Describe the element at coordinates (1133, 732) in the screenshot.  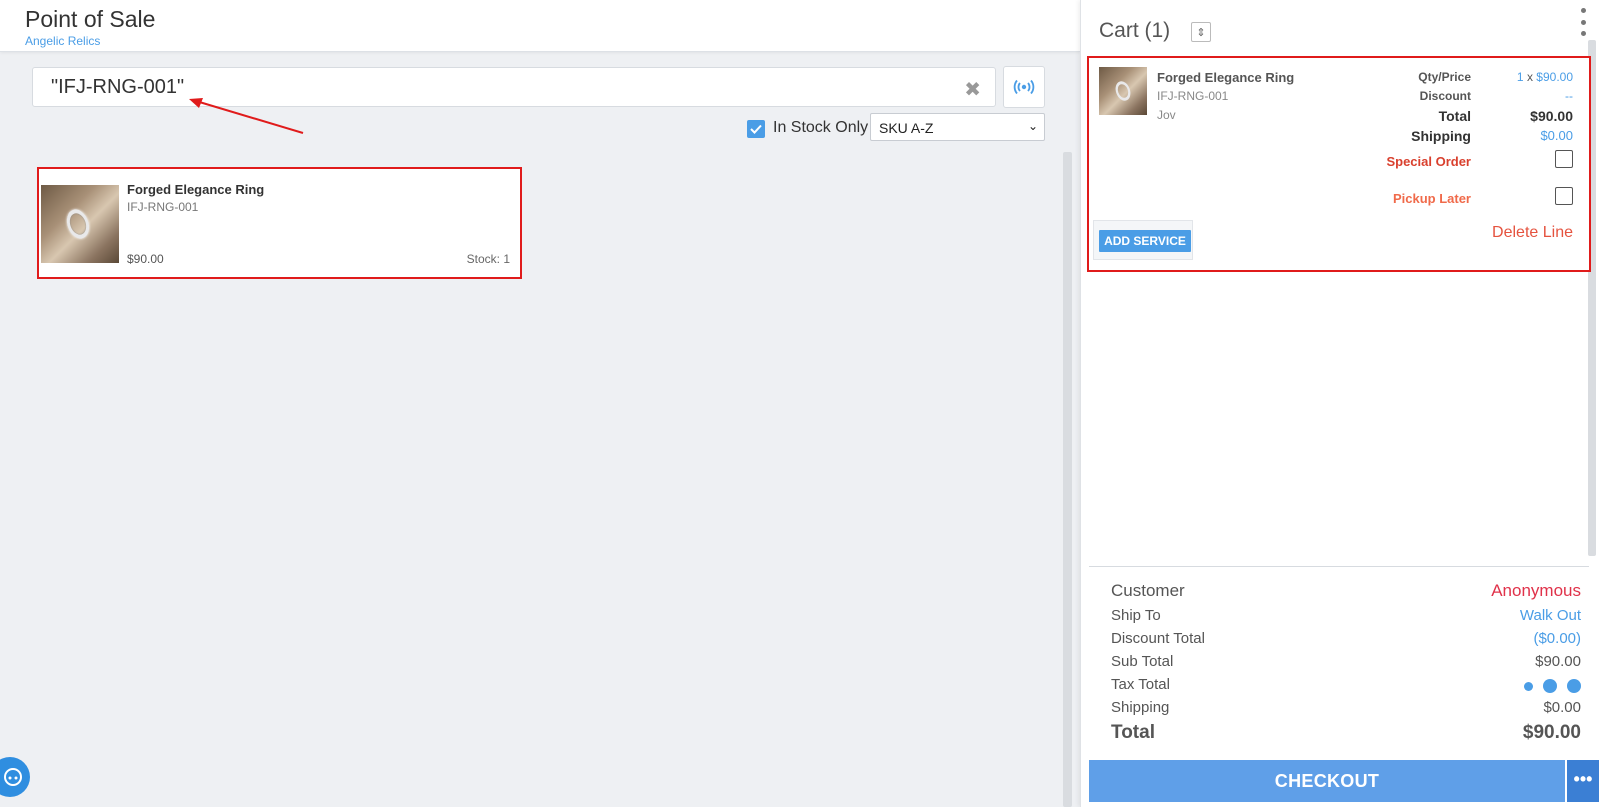
I see `grand-total-label: Total` at that location.